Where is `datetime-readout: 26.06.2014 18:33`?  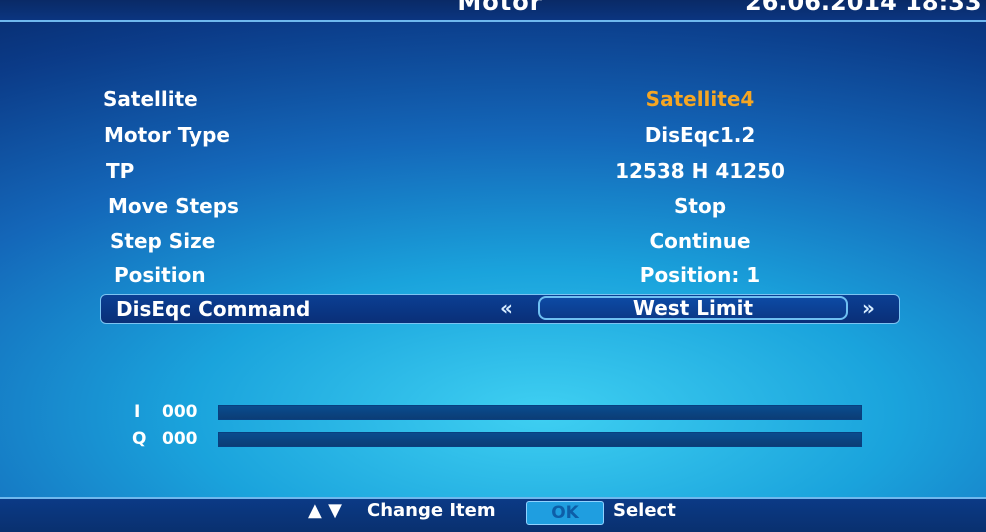
datetime-readout: 26.06.2014 18:33 is located at coordinates (863, 8).